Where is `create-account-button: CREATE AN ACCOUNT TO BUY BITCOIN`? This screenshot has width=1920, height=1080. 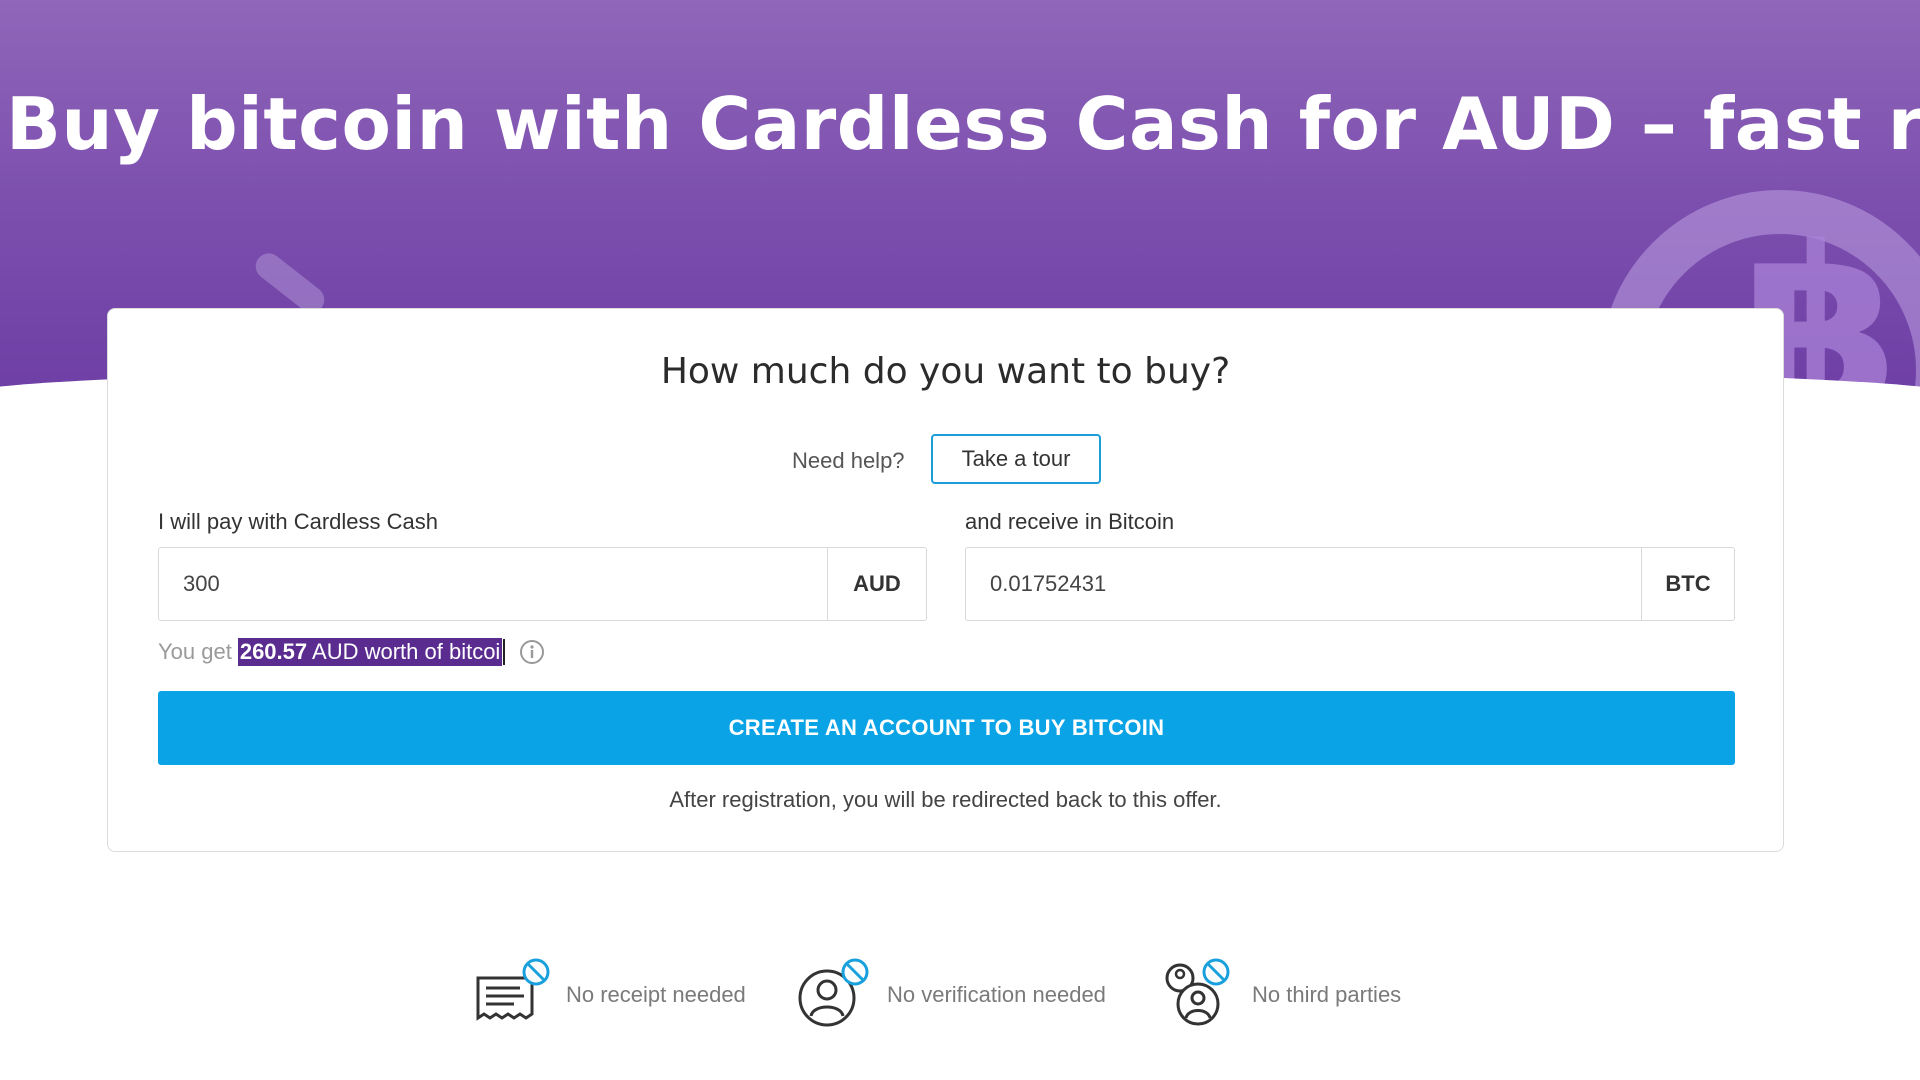 create-account-button: CREATE AN ACCOUNT TO BUY BITCOIN is located at coordinates (946, 728).